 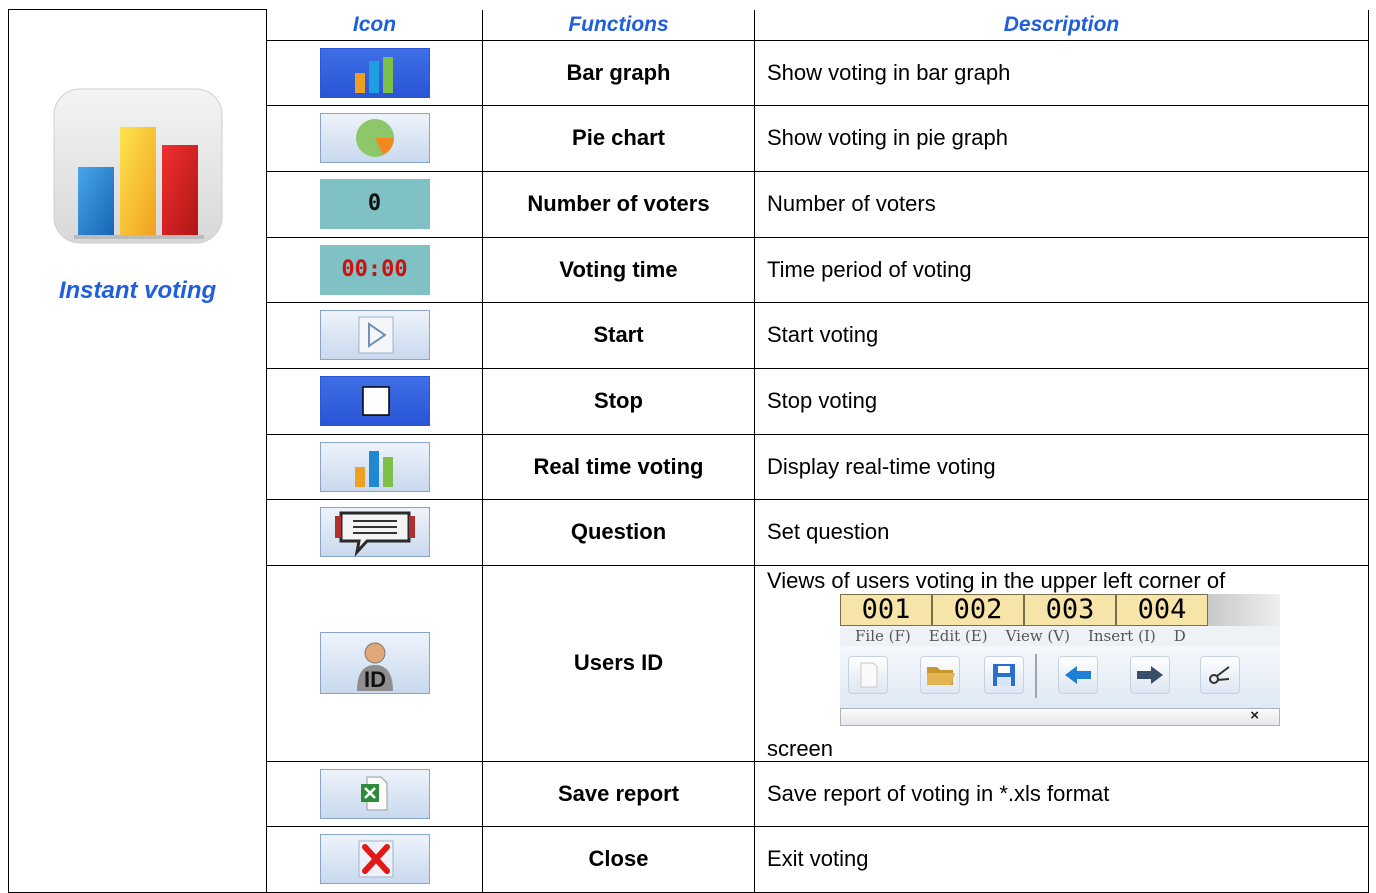 I want to click on description-text: Number of voters, so click(x=1061, y=204).